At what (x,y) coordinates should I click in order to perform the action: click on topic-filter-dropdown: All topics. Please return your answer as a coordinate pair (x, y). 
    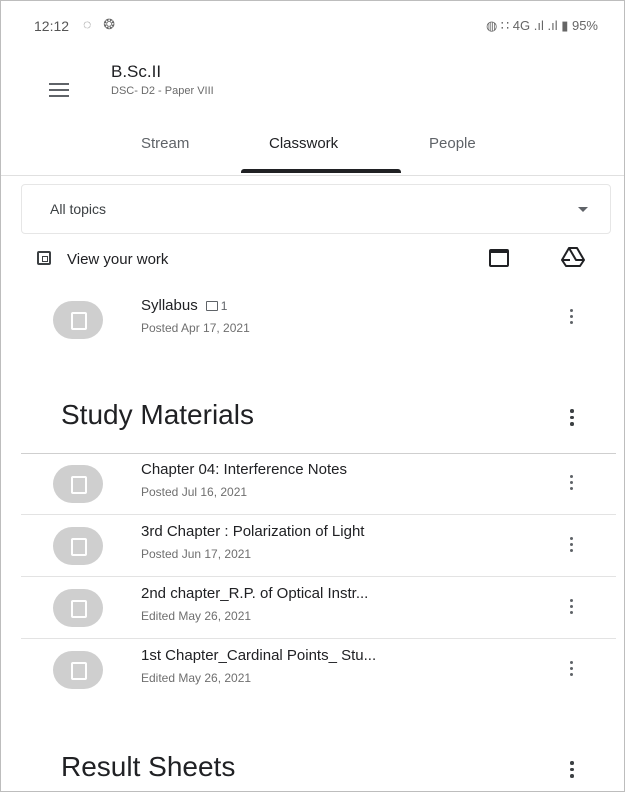
    Looking at the image, I should click on (316, 209).